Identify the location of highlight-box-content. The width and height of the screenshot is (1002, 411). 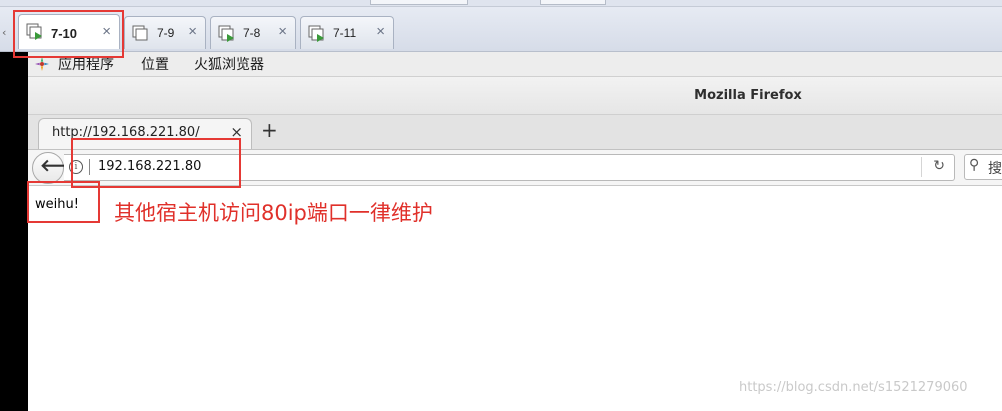
(63, 202).